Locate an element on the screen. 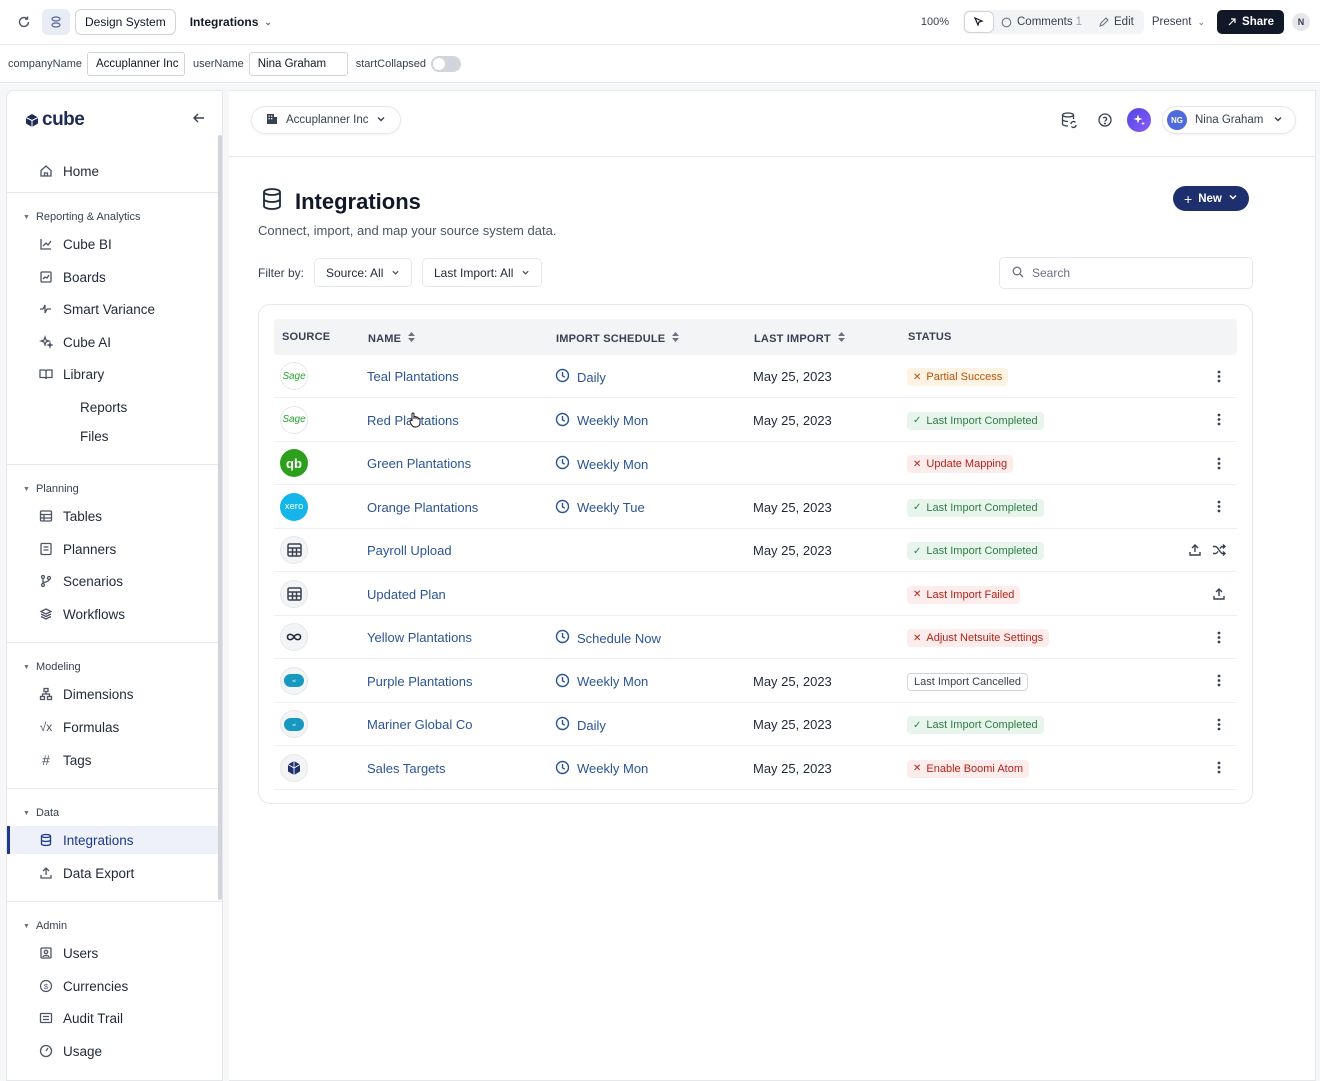 The width and height of the screenshot is (1320, 1081). integration-name-link: Sales Targets is located at coordinates (406, 768).